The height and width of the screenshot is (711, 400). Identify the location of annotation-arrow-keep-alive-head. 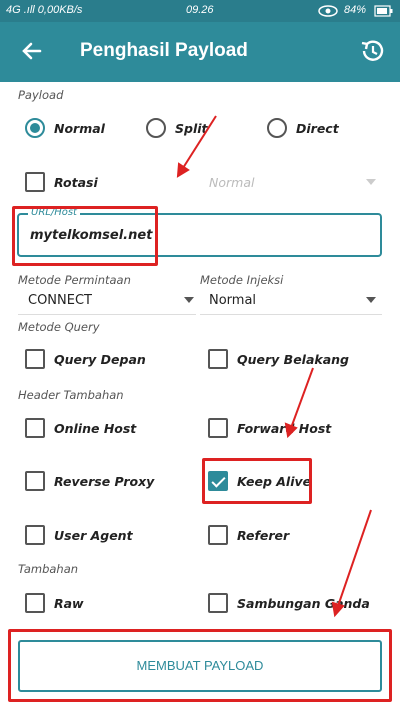
(291, 430).